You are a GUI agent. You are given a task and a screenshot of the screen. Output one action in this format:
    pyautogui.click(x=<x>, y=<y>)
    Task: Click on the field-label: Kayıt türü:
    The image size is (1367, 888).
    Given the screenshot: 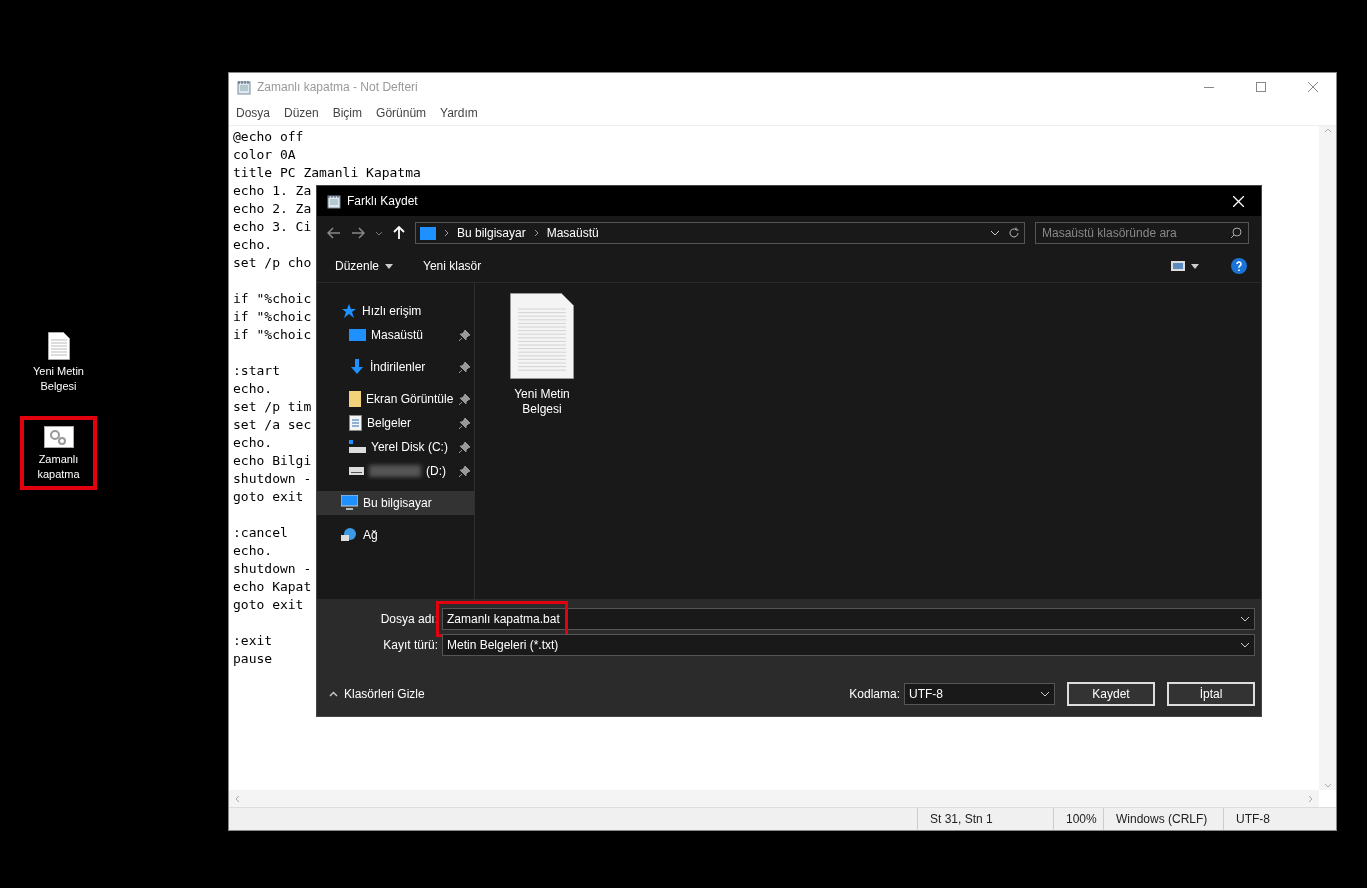 What is the action you would take?
    pyautogui.click(x=410, y=645)
    